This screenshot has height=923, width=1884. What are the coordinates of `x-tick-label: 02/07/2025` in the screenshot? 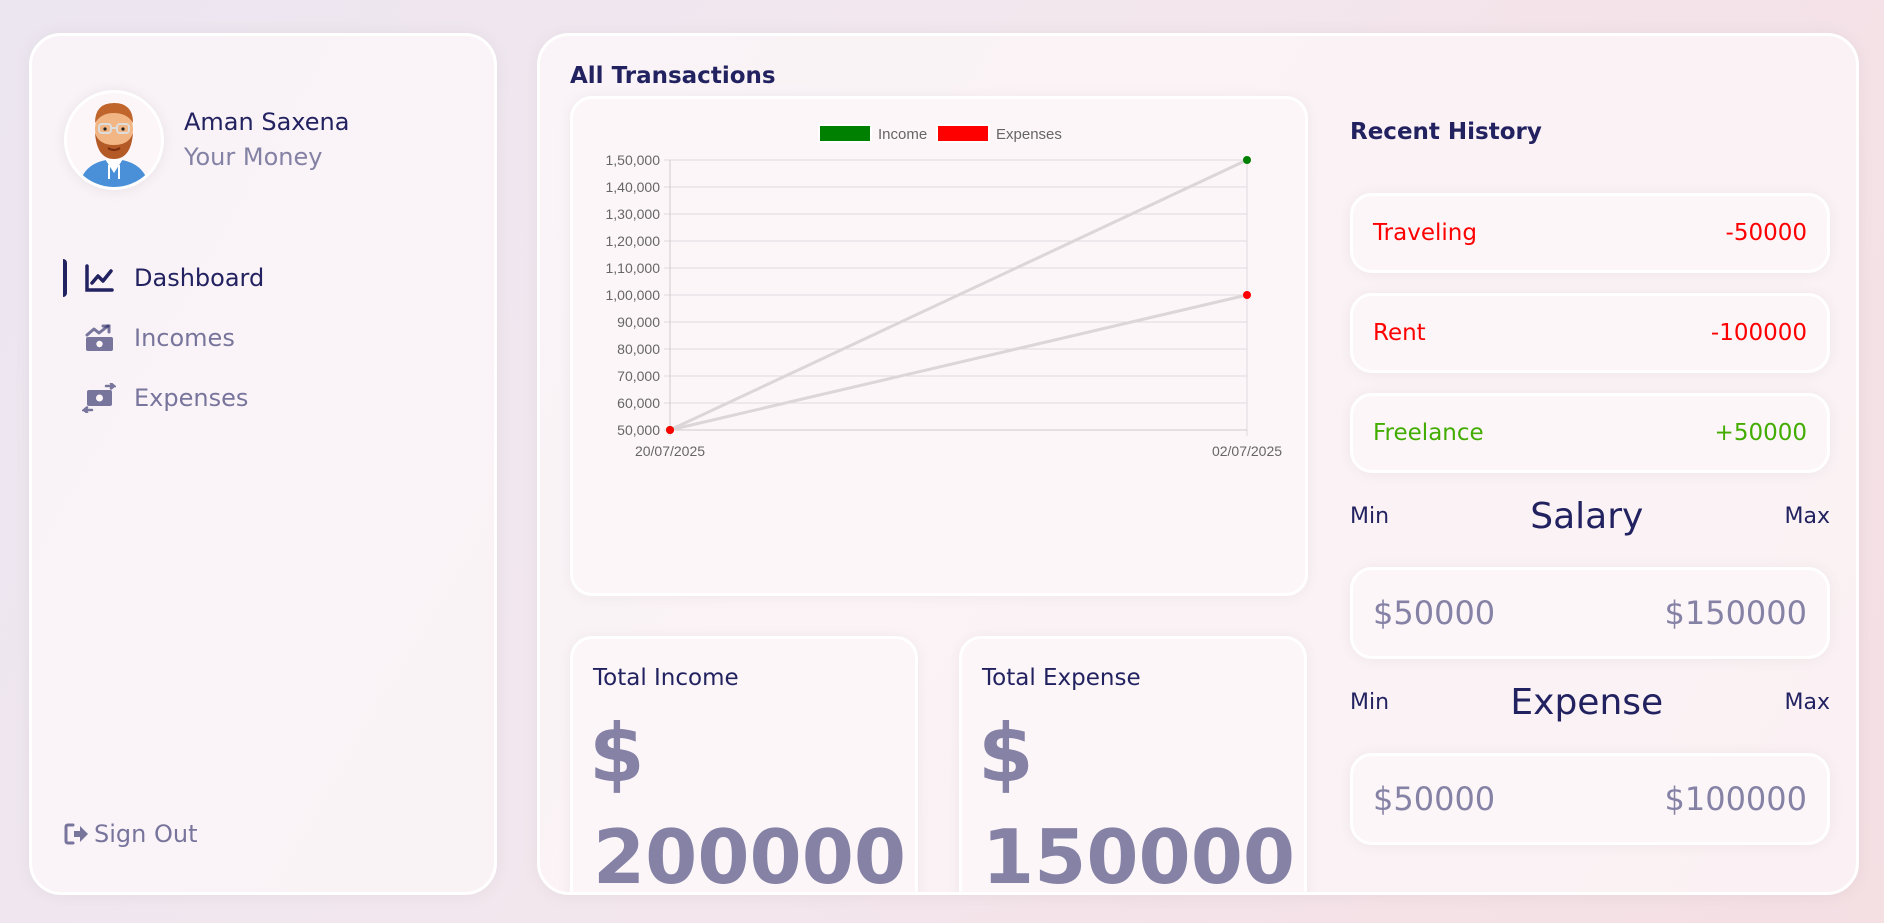 It's located at (1247, 451).